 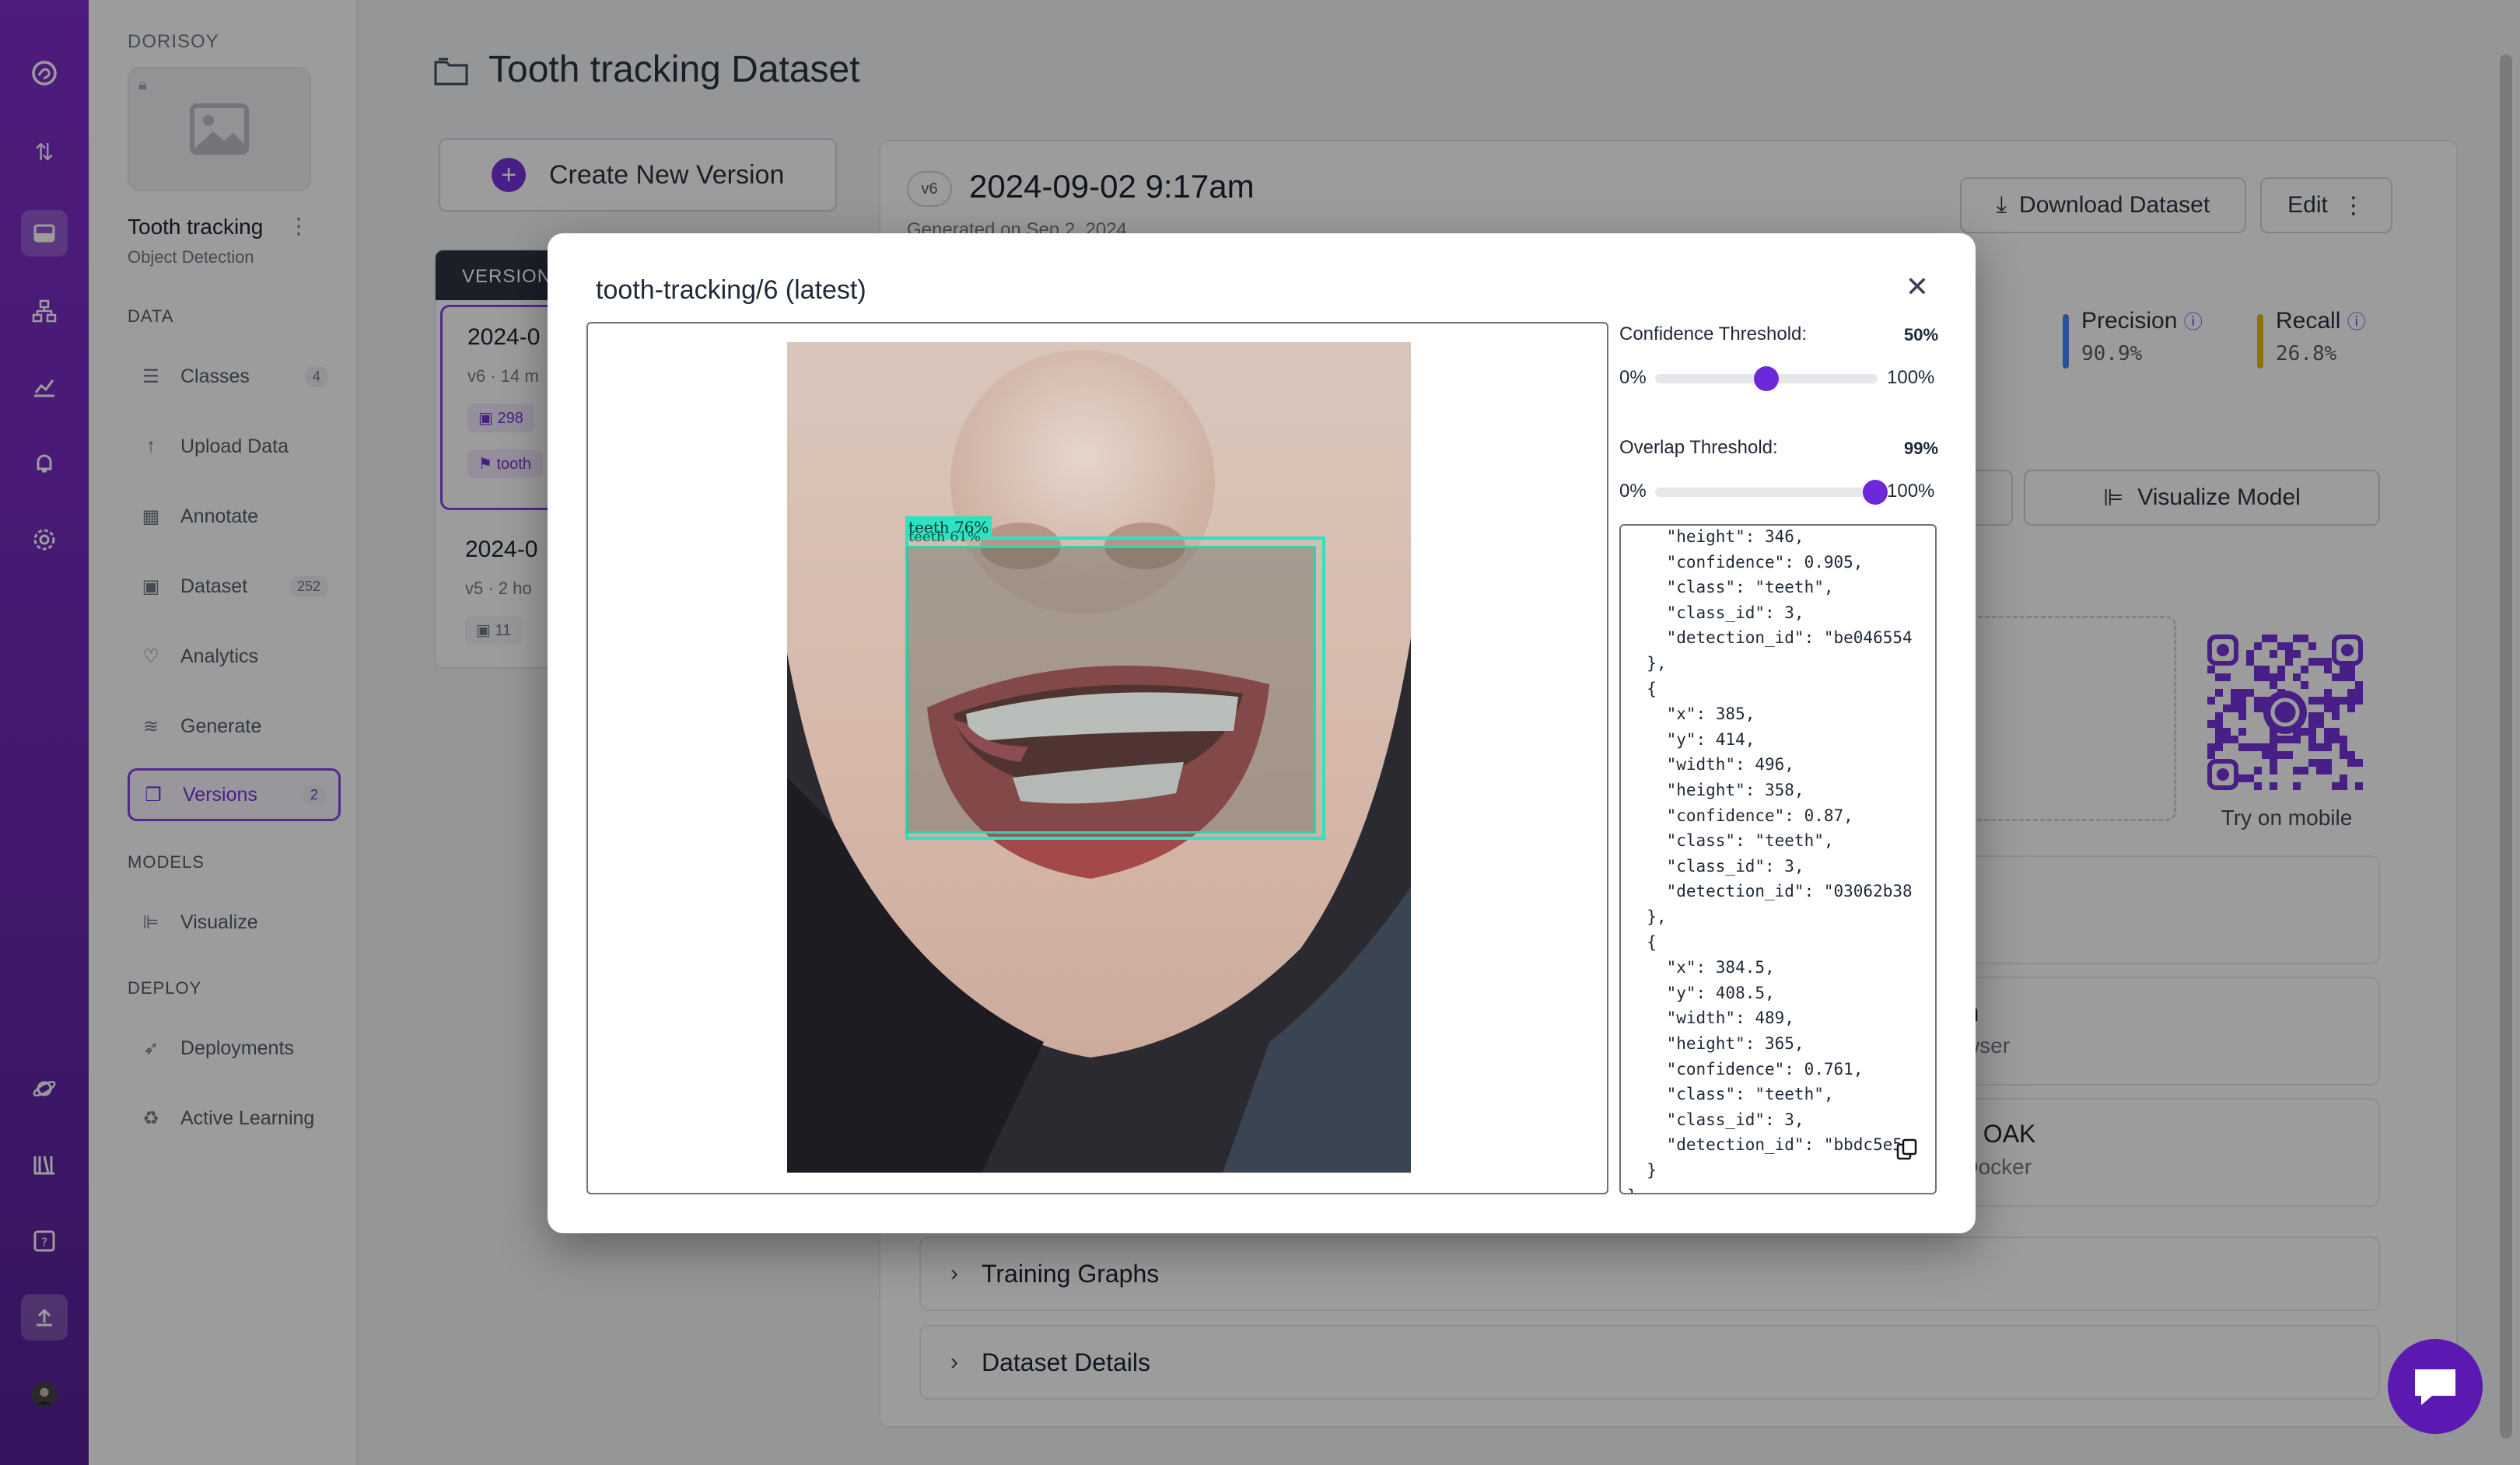 I want to click on inference-photo: teeth 76% teeth 61%, so click(x=1099, y=758).